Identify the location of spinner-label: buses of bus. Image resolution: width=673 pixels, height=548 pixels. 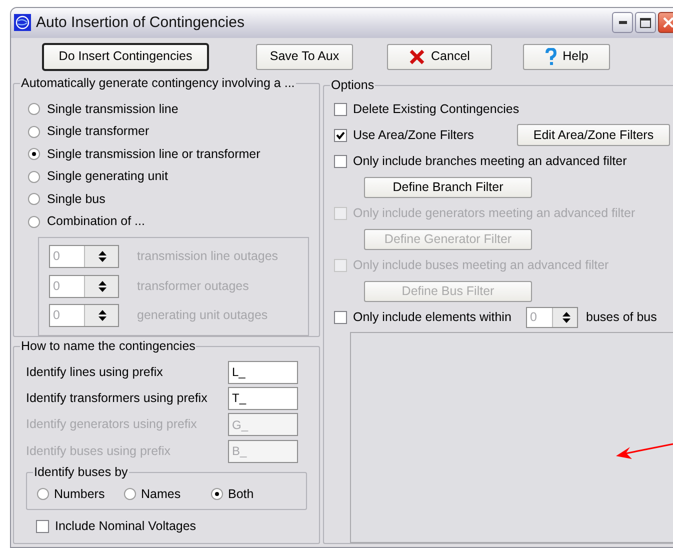
(621, 317).